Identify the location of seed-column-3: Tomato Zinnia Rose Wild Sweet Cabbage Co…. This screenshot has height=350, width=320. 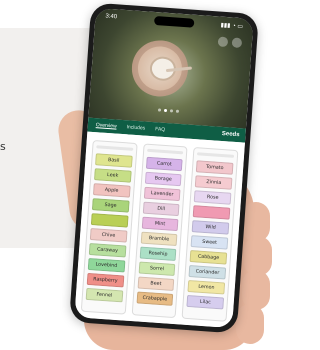
(210, 234).